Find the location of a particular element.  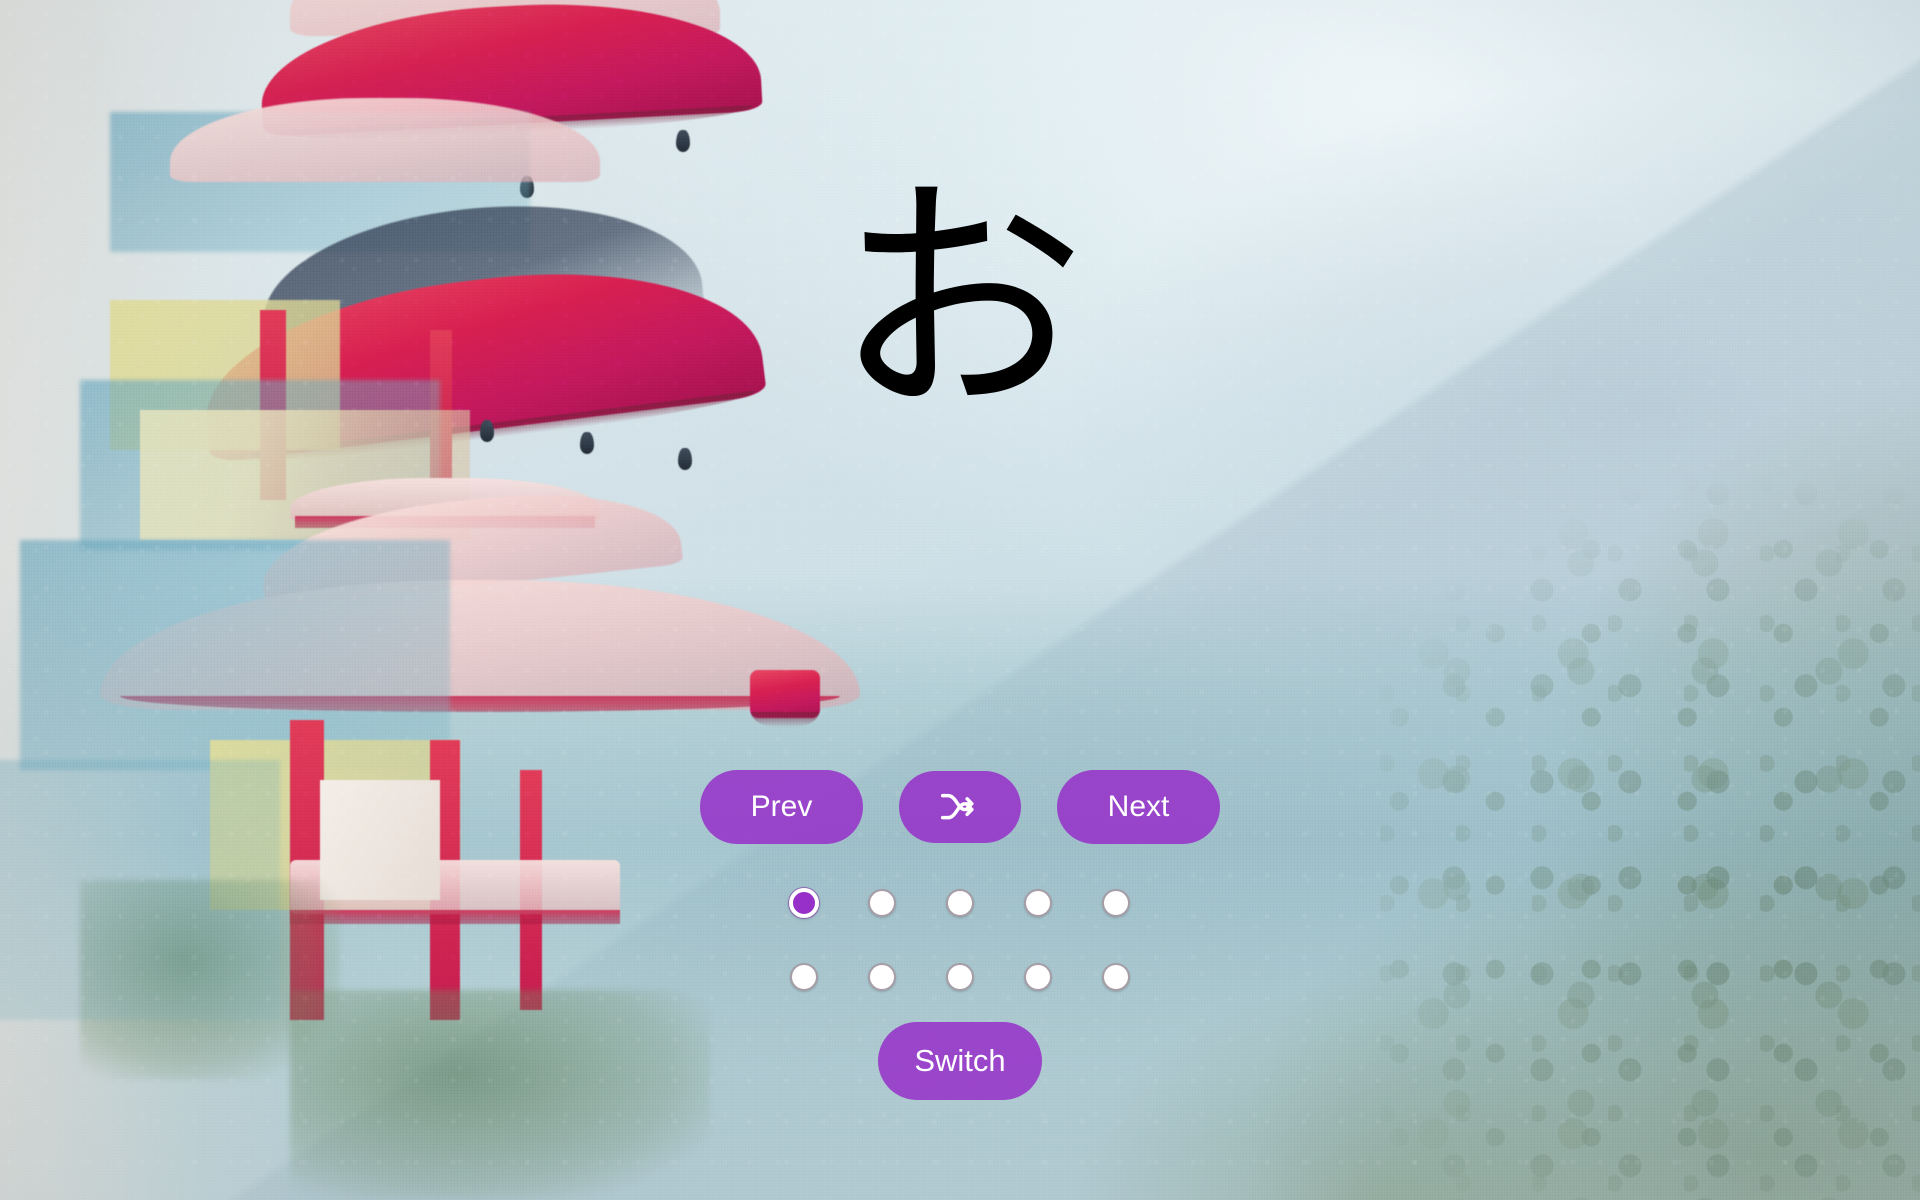

pagination-dot-grid is located at coordinates (960, 940).